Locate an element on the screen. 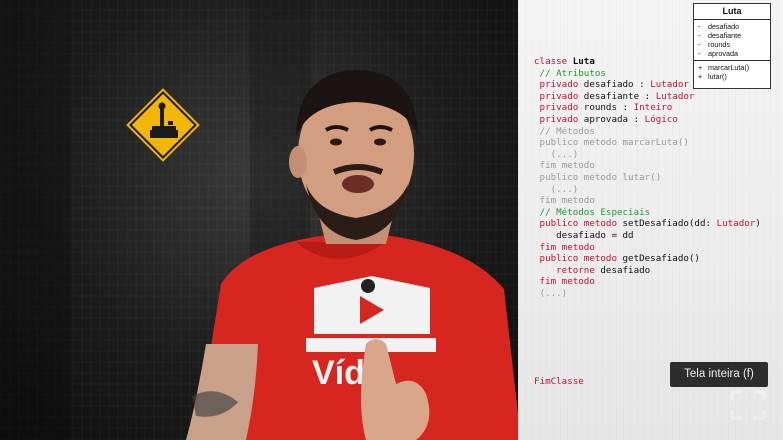 The image size is (783, 440). code-line: publico metodo lutar() is located at coordinates (654, 178).